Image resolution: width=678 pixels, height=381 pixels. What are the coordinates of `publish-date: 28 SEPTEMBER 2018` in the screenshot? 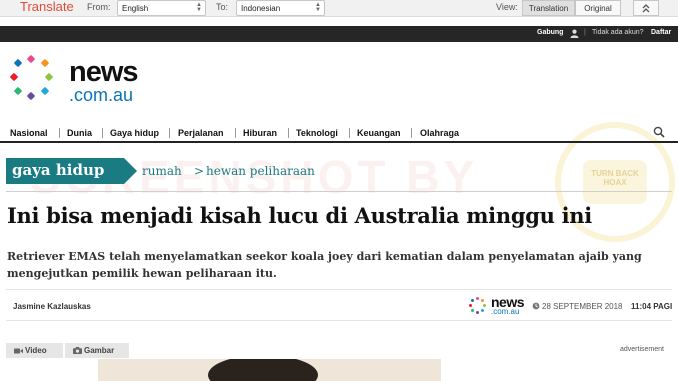 It's located at (582, 306).